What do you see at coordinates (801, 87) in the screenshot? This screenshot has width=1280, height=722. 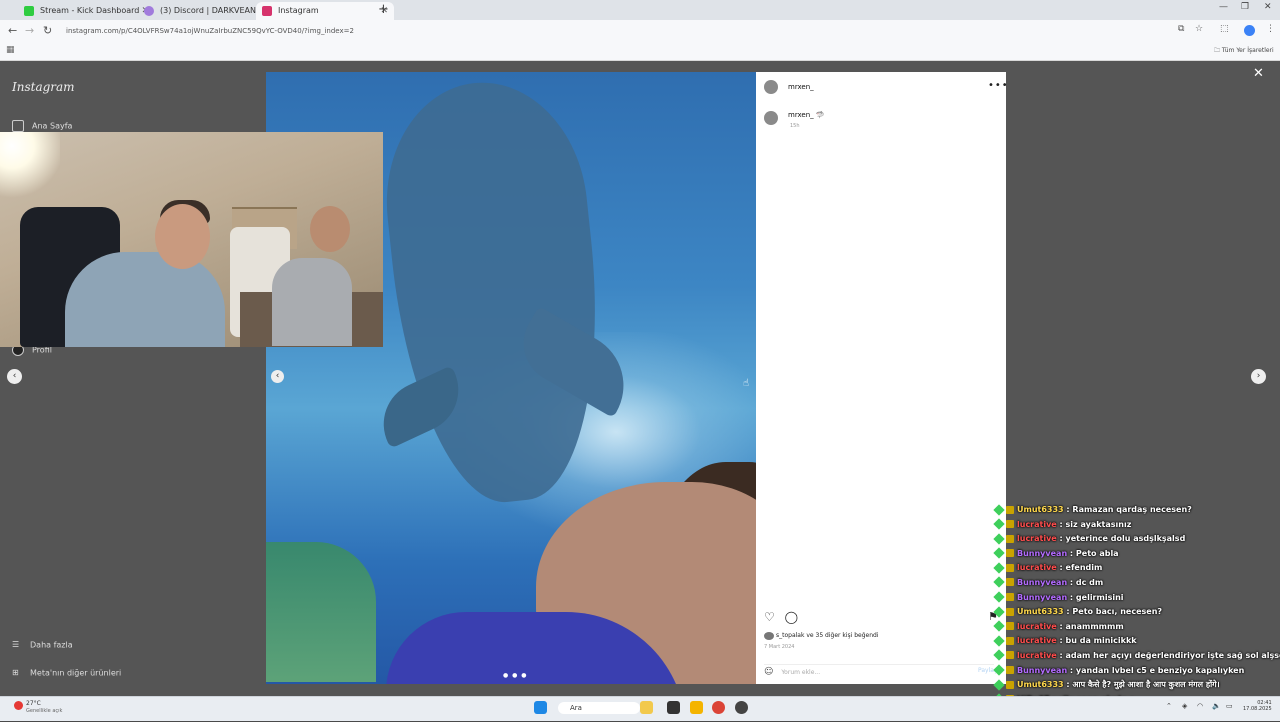 I see `post-username: mrxen_` at bounding box center [801, 87].